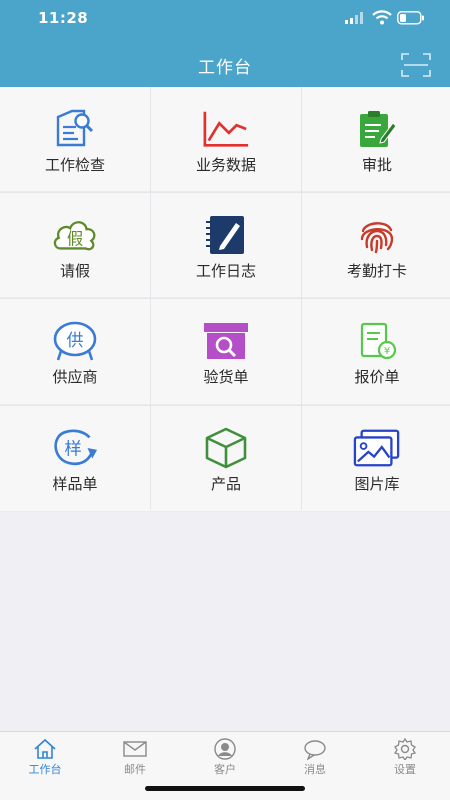 Image resolution: width=450 pixels, height=800 pixels. I want to click on grid-item-approval: 审批, so click(376, 139).